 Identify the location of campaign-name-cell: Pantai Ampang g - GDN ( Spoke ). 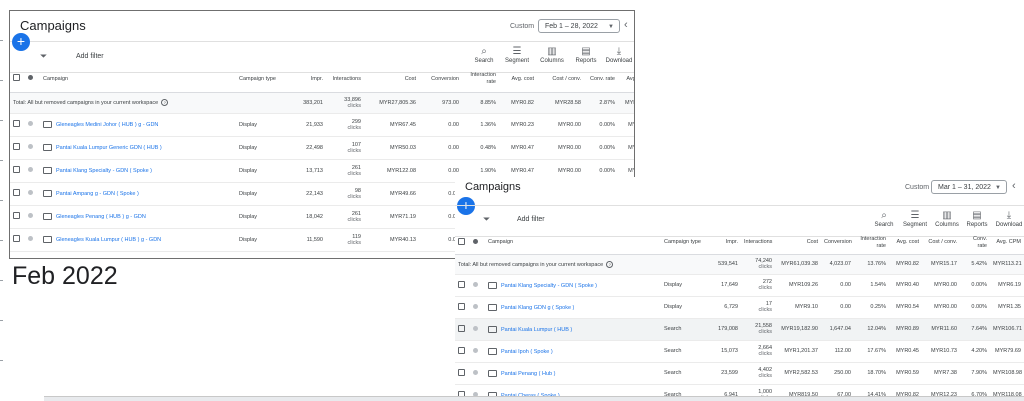
(138, 194).